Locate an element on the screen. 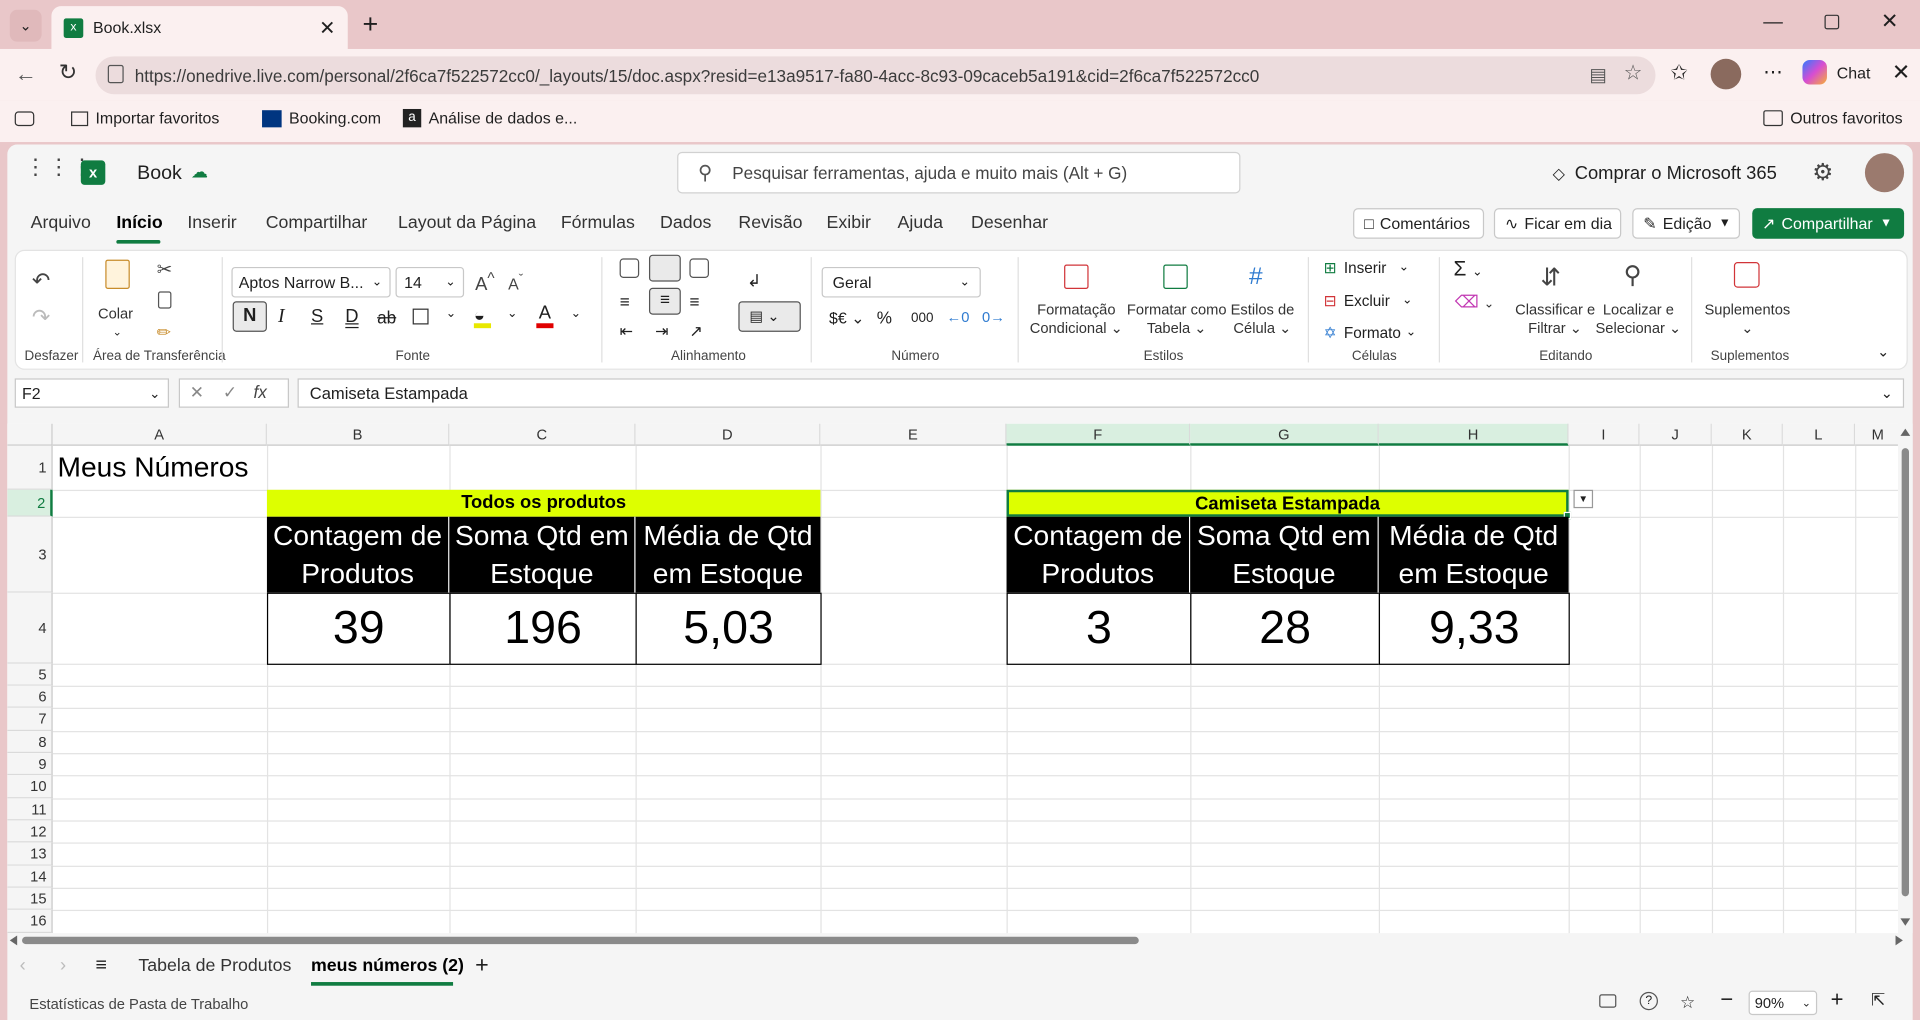  clear-icon: ⌫ ⌄ is located at coordinates (1474, 301).